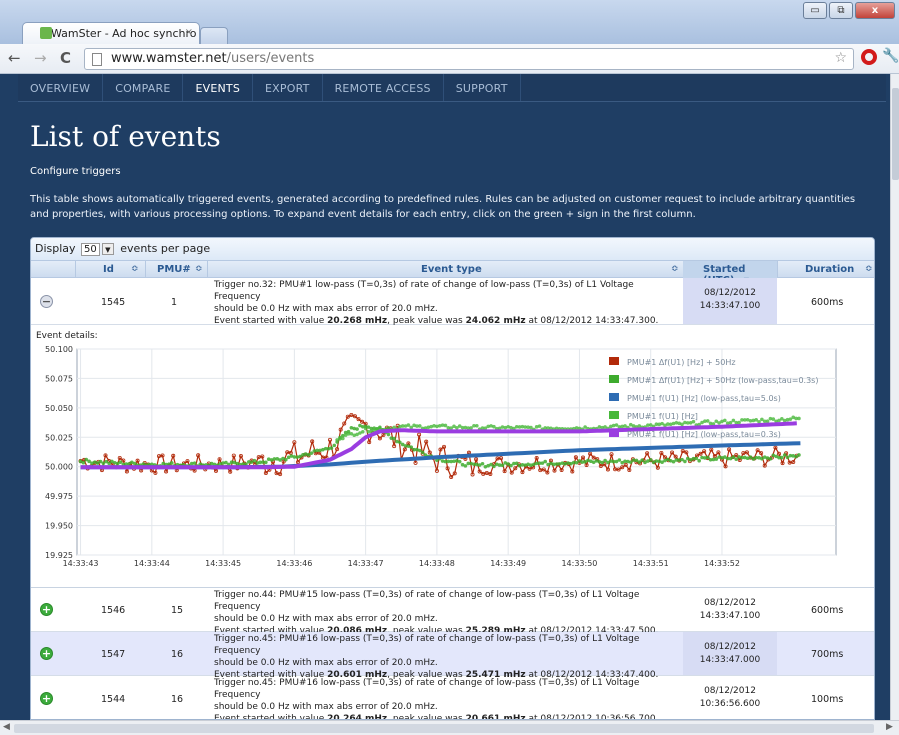 This screenshot has height=735, width=899. I want to click on reload-button: C, so click(65, 58).